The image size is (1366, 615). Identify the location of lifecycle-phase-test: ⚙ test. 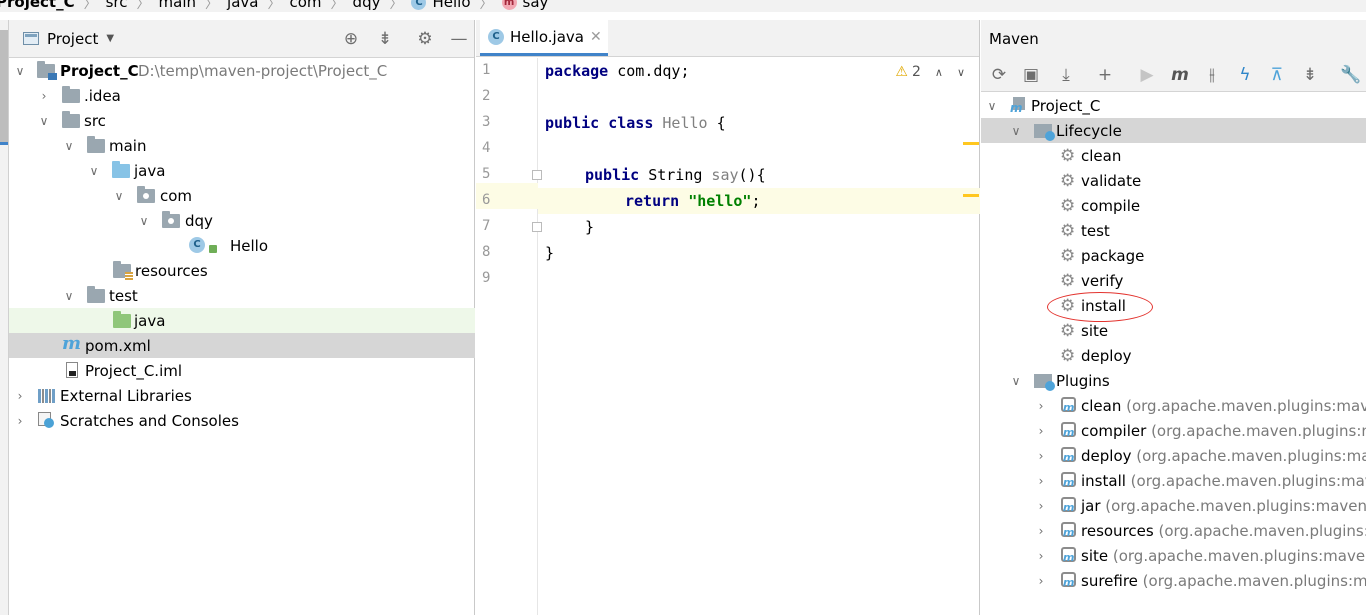
(1173, 230).